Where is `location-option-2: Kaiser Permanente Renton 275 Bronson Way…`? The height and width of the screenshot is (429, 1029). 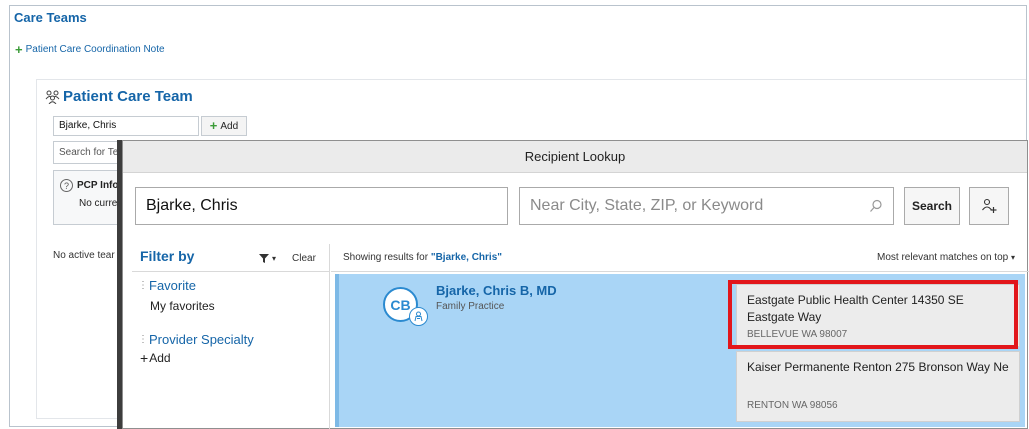
location-option-2: Kaiser Permanente Renton 275 Bronson Way… is located at coordinates (878, 386).